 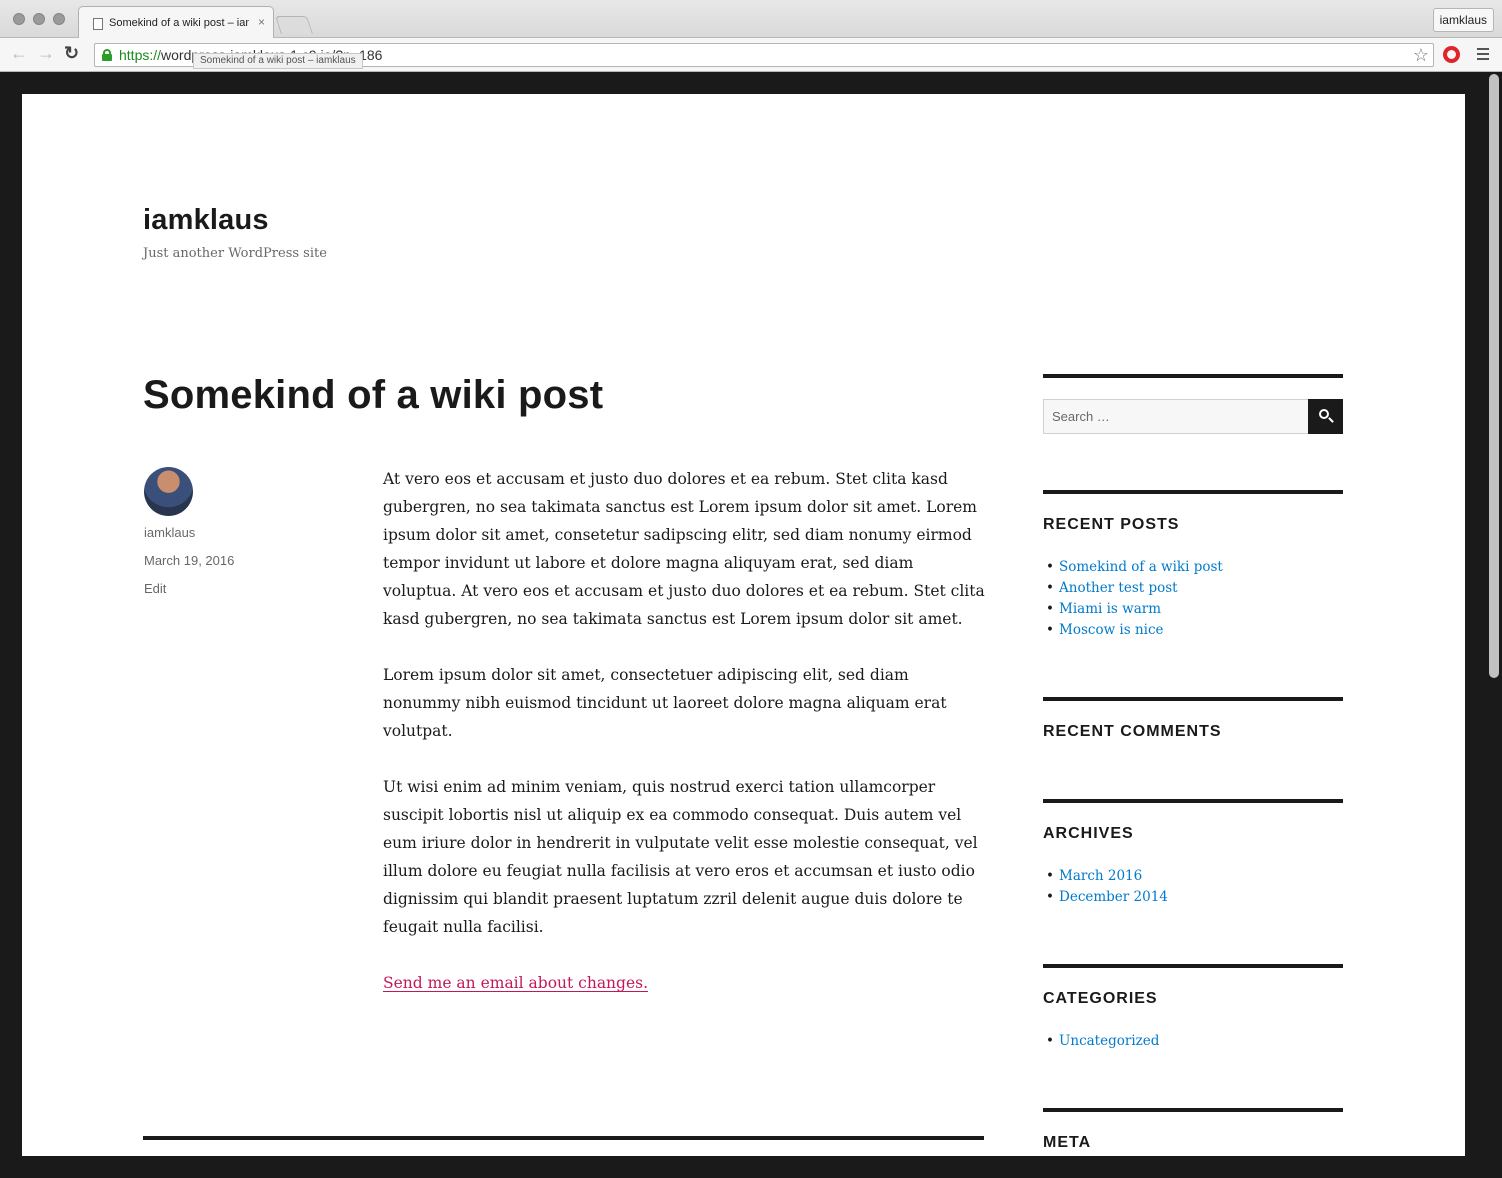 I want to click on forward-arrow-icon: →, so click(x=46, y=53).